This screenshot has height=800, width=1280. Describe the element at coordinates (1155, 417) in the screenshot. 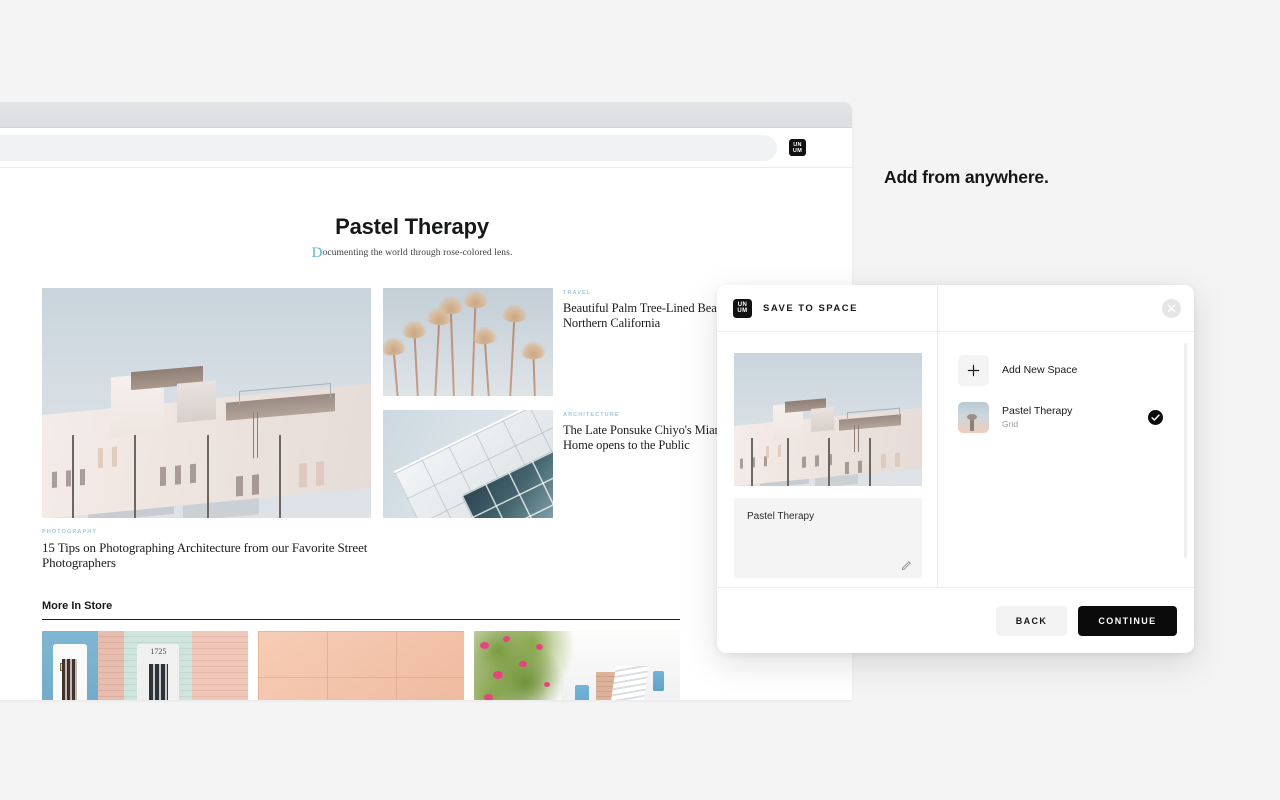

I see `selected-check-icon` at that location.